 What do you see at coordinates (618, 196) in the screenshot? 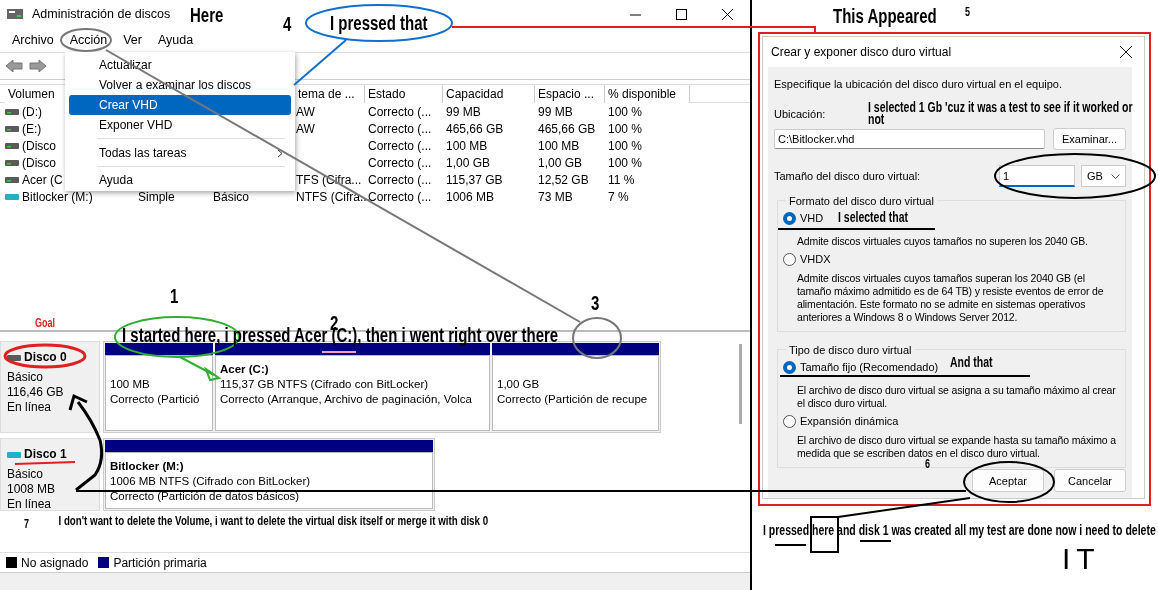
I see `table-cell: 7 %` at bounding box center [618, 196].